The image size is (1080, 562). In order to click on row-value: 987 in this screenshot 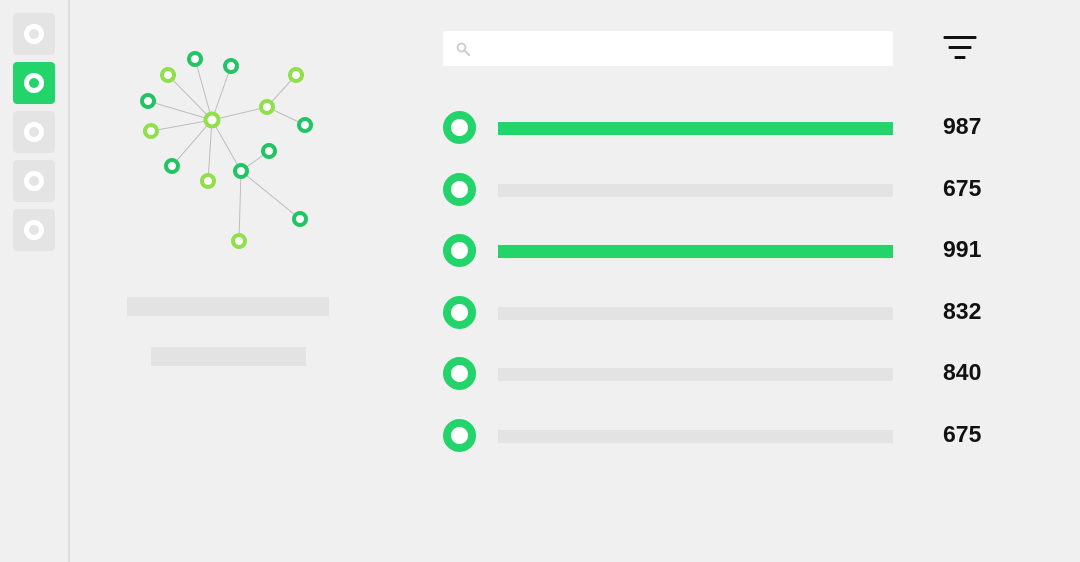, I will do `click(962, 126)`.